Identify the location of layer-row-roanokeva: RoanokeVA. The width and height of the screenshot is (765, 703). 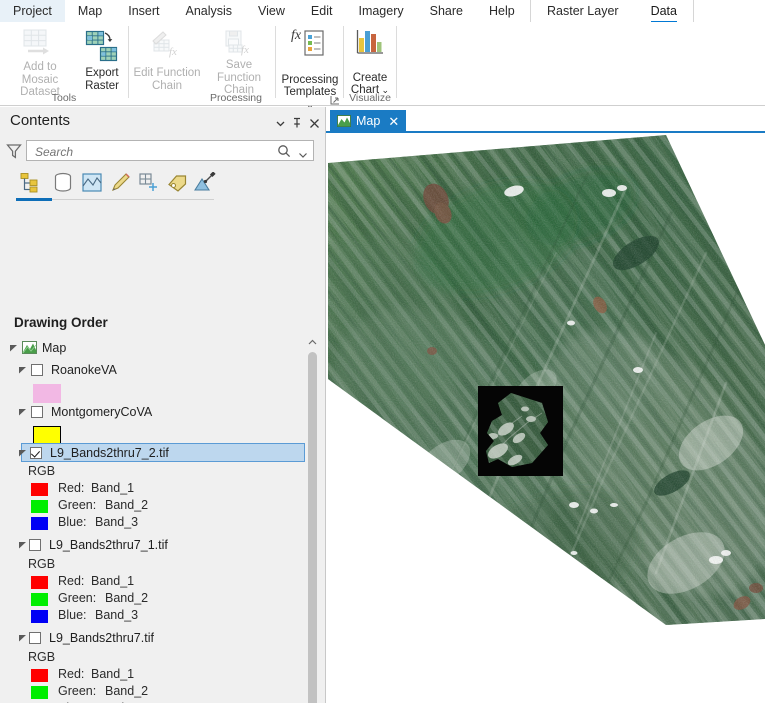
(152, 370).